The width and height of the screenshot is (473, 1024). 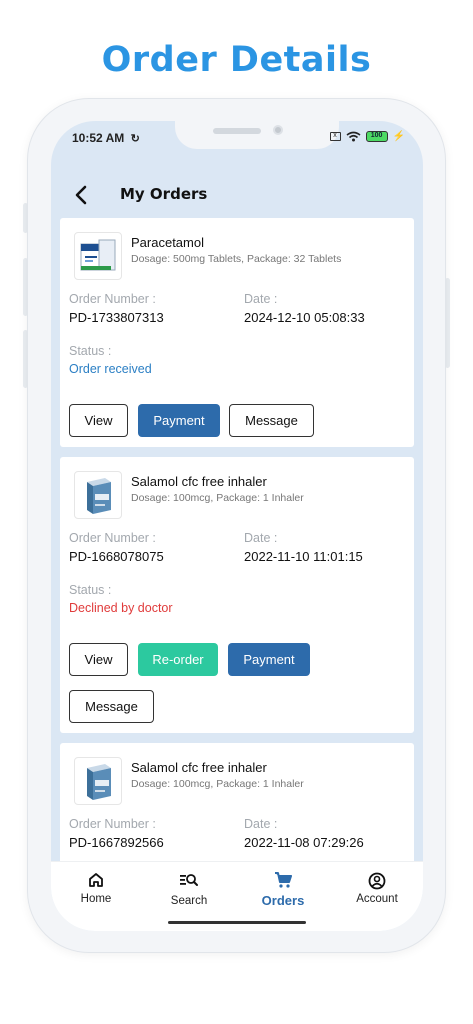 I want to click on status-value: Order received, so click(x=110, y=369).